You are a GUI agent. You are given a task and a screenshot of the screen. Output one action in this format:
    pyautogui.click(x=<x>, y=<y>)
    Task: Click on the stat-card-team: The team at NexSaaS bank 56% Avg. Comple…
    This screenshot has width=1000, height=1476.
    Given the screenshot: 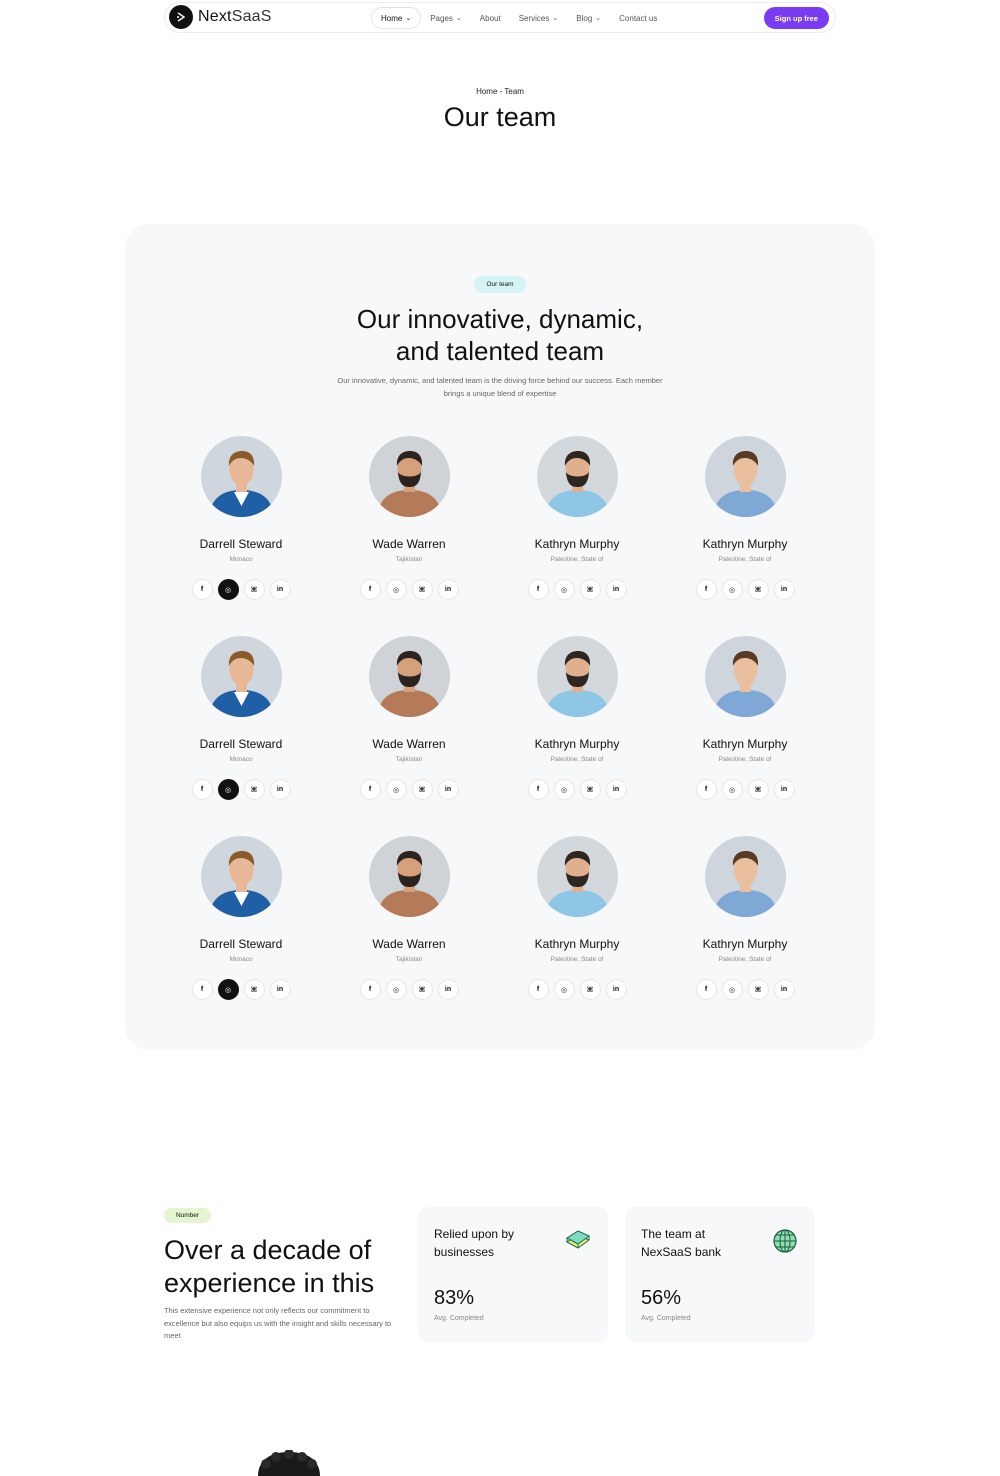 What is the action you would take?
    pyautogui.click(x=720, y=1274)
    